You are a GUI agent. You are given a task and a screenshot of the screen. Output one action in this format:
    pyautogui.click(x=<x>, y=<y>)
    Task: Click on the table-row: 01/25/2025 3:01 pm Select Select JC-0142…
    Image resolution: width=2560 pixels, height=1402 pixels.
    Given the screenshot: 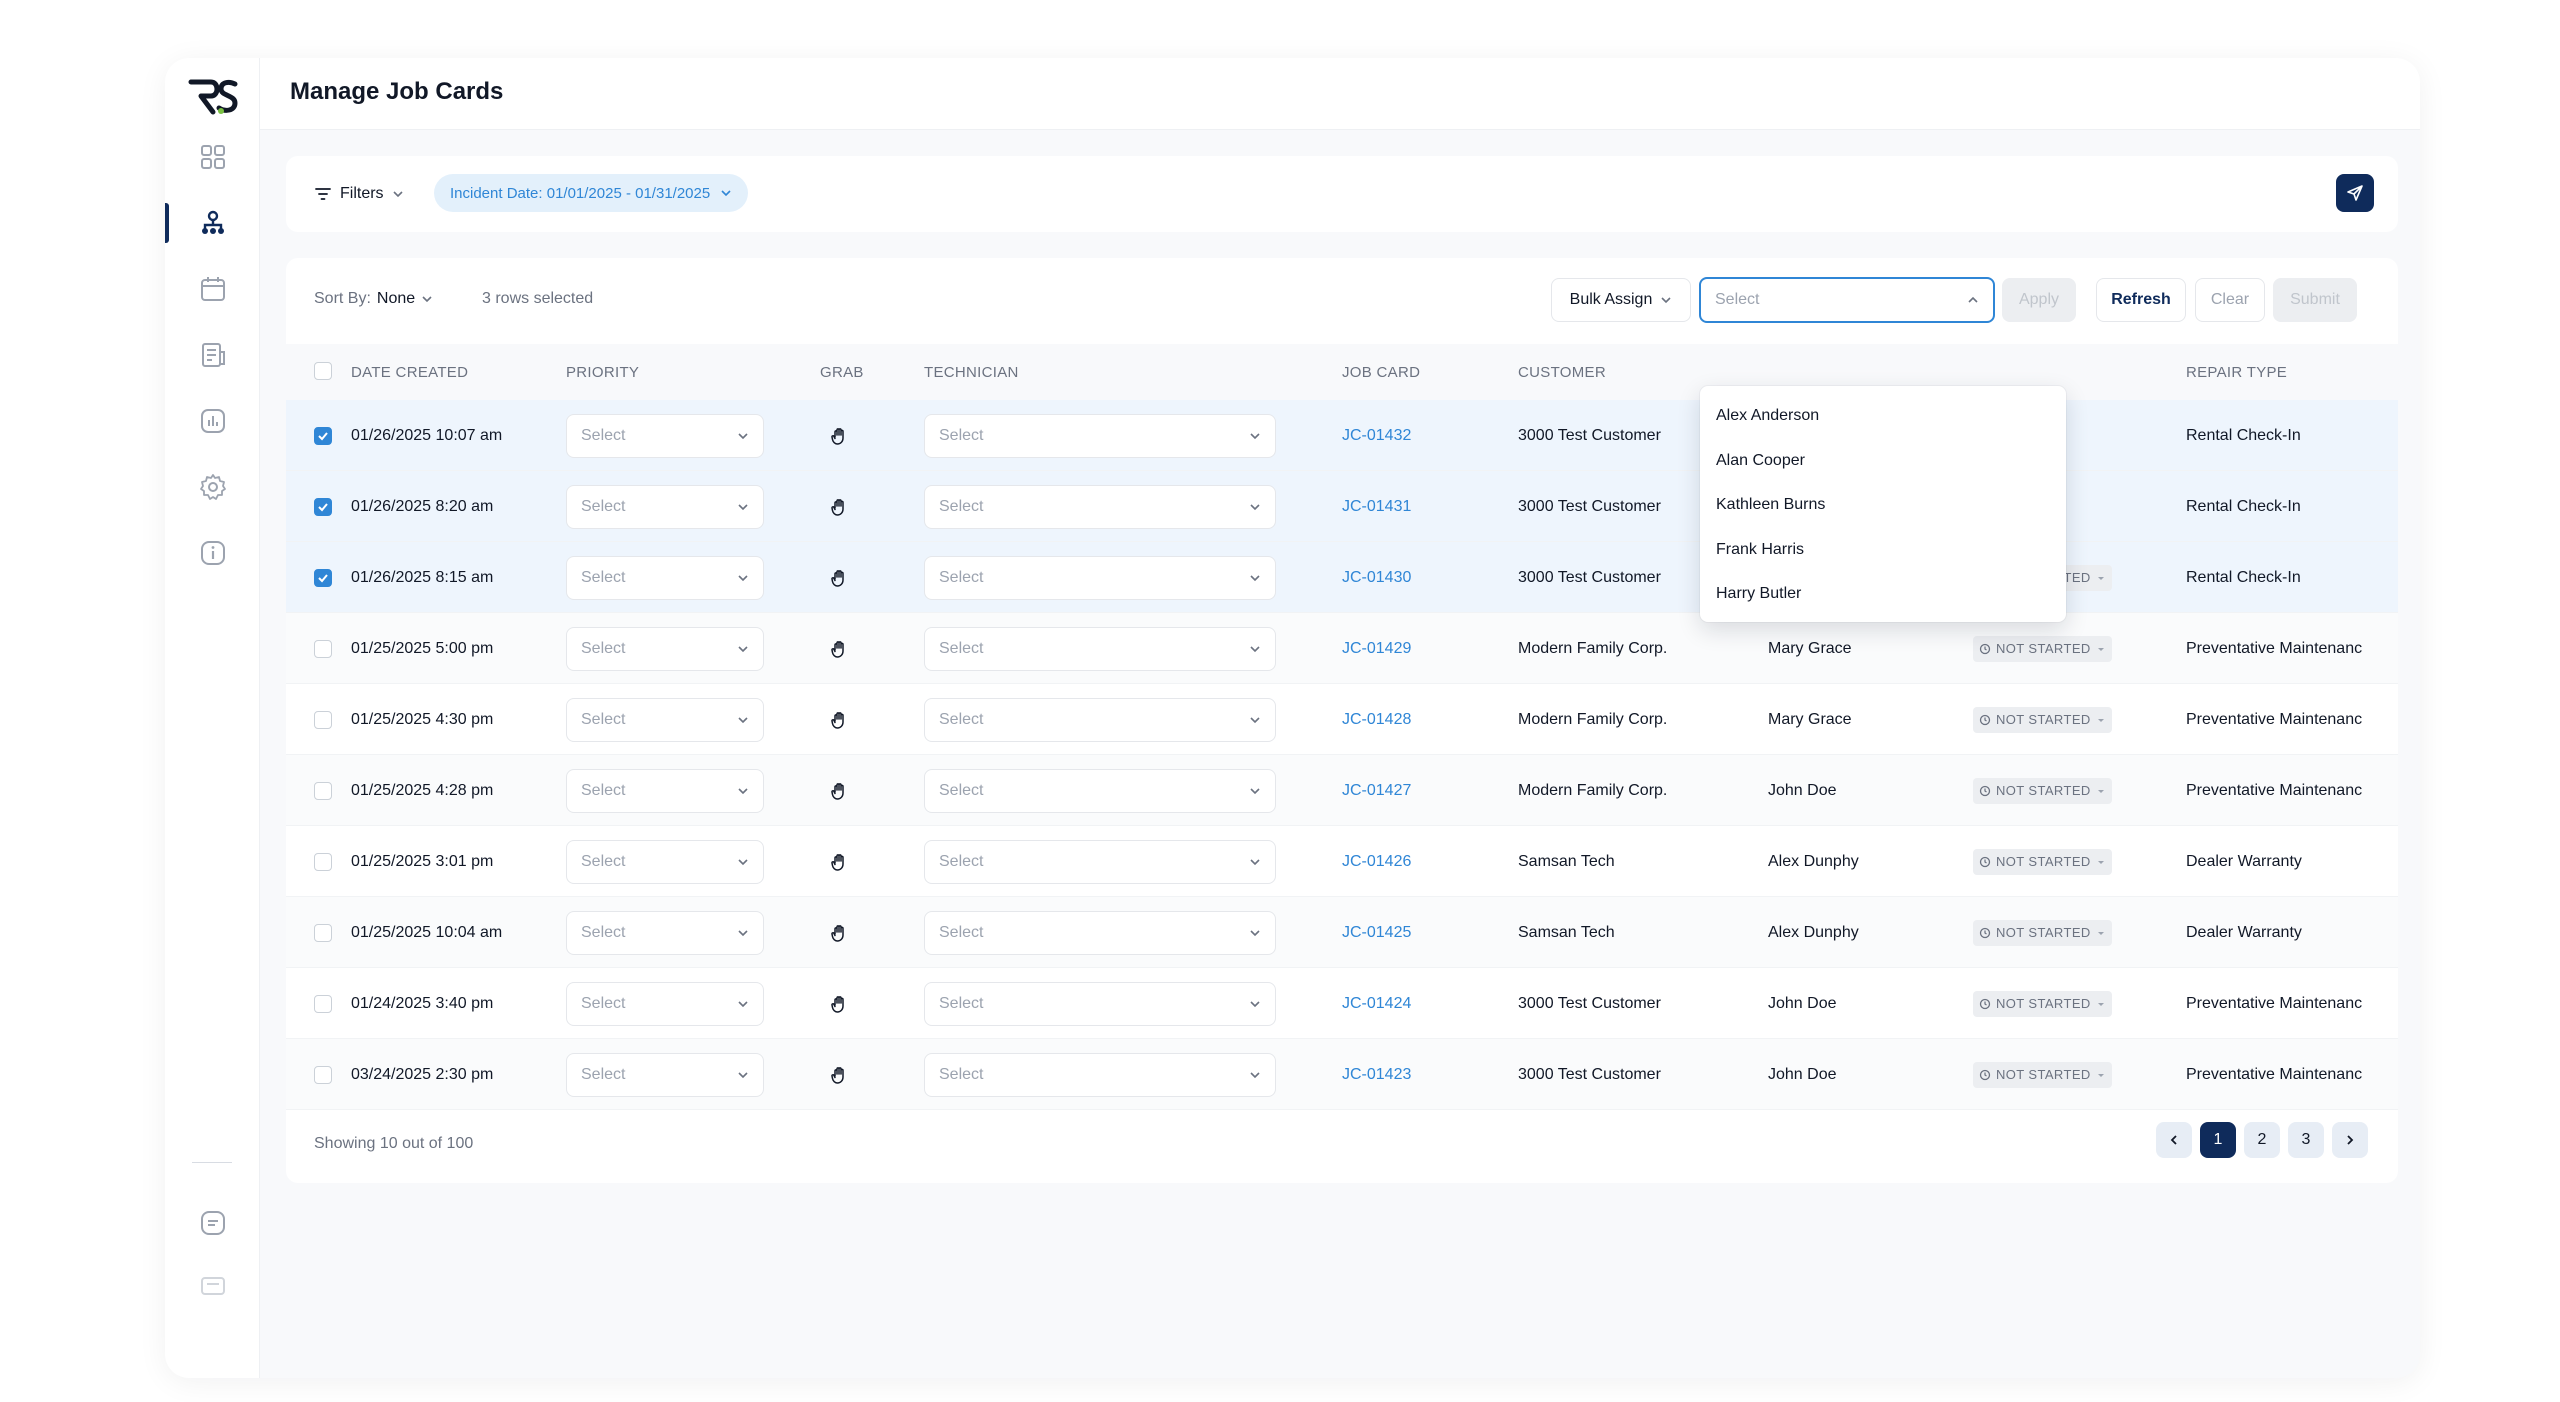 What is the action you would take?
    pyautogui.click(x=1342, y=861)
    